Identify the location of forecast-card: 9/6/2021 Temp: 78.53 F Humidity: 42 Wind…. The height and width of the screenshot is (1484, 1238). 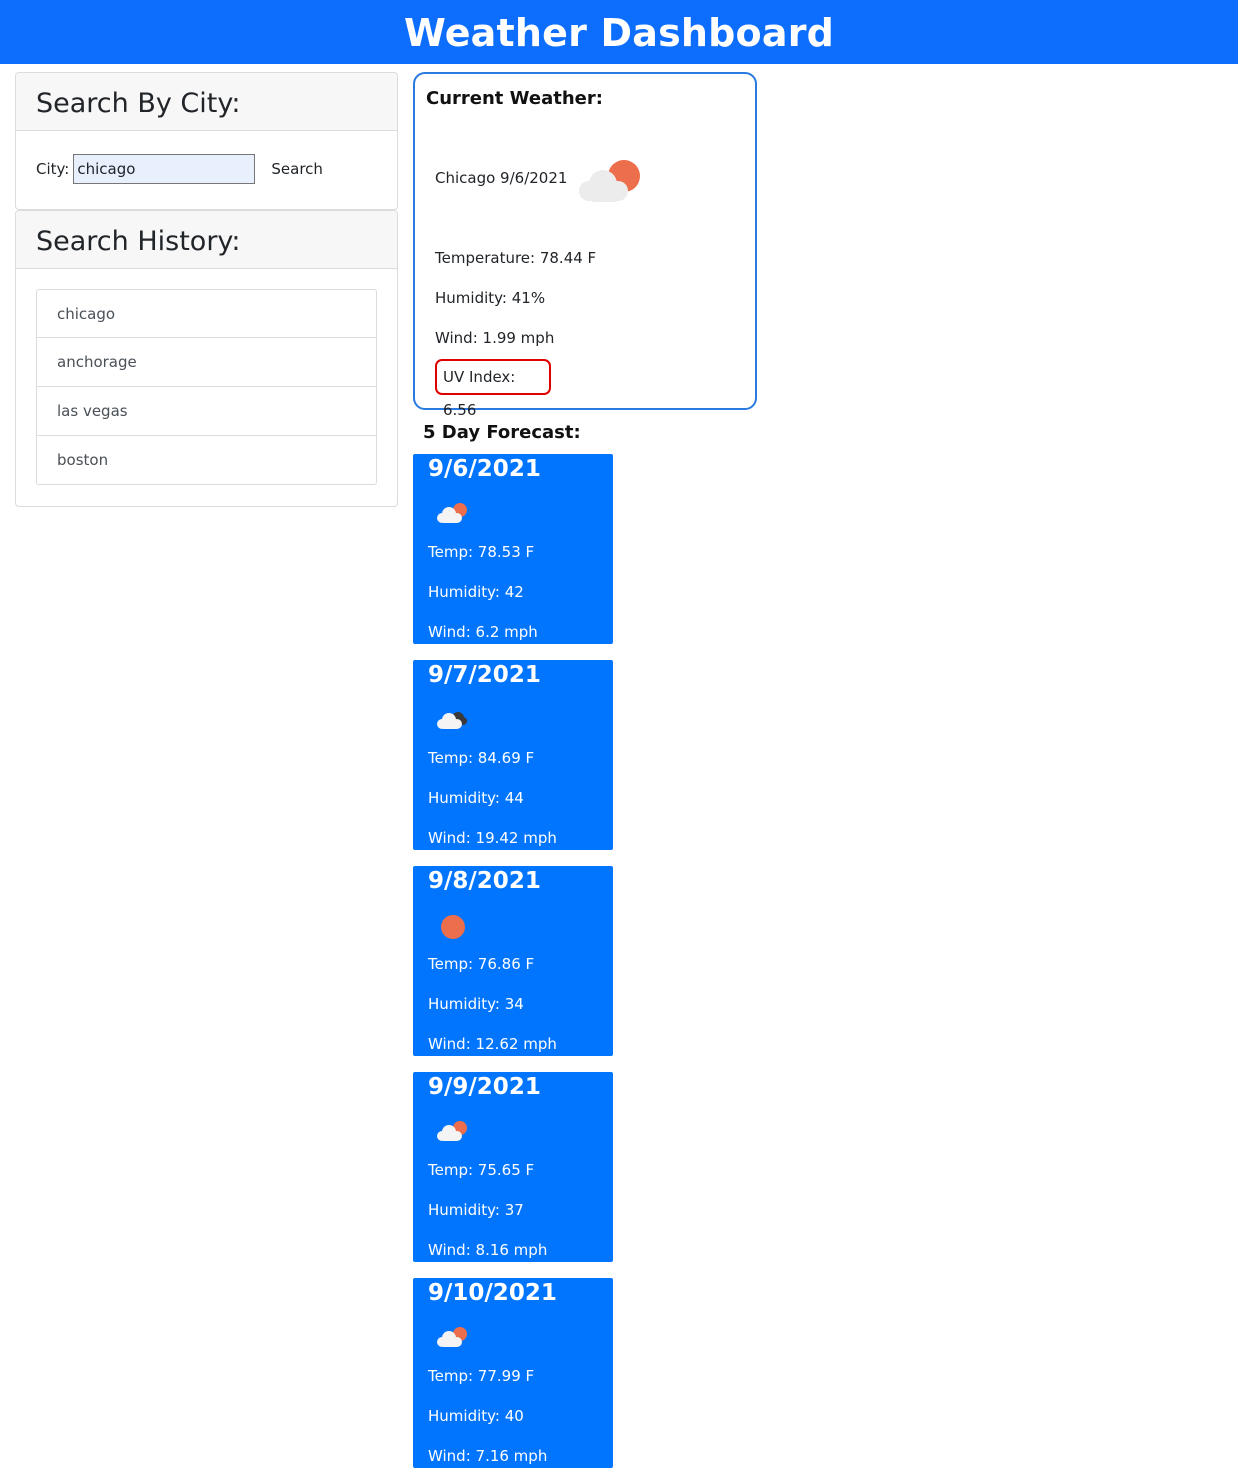
(513, 549).